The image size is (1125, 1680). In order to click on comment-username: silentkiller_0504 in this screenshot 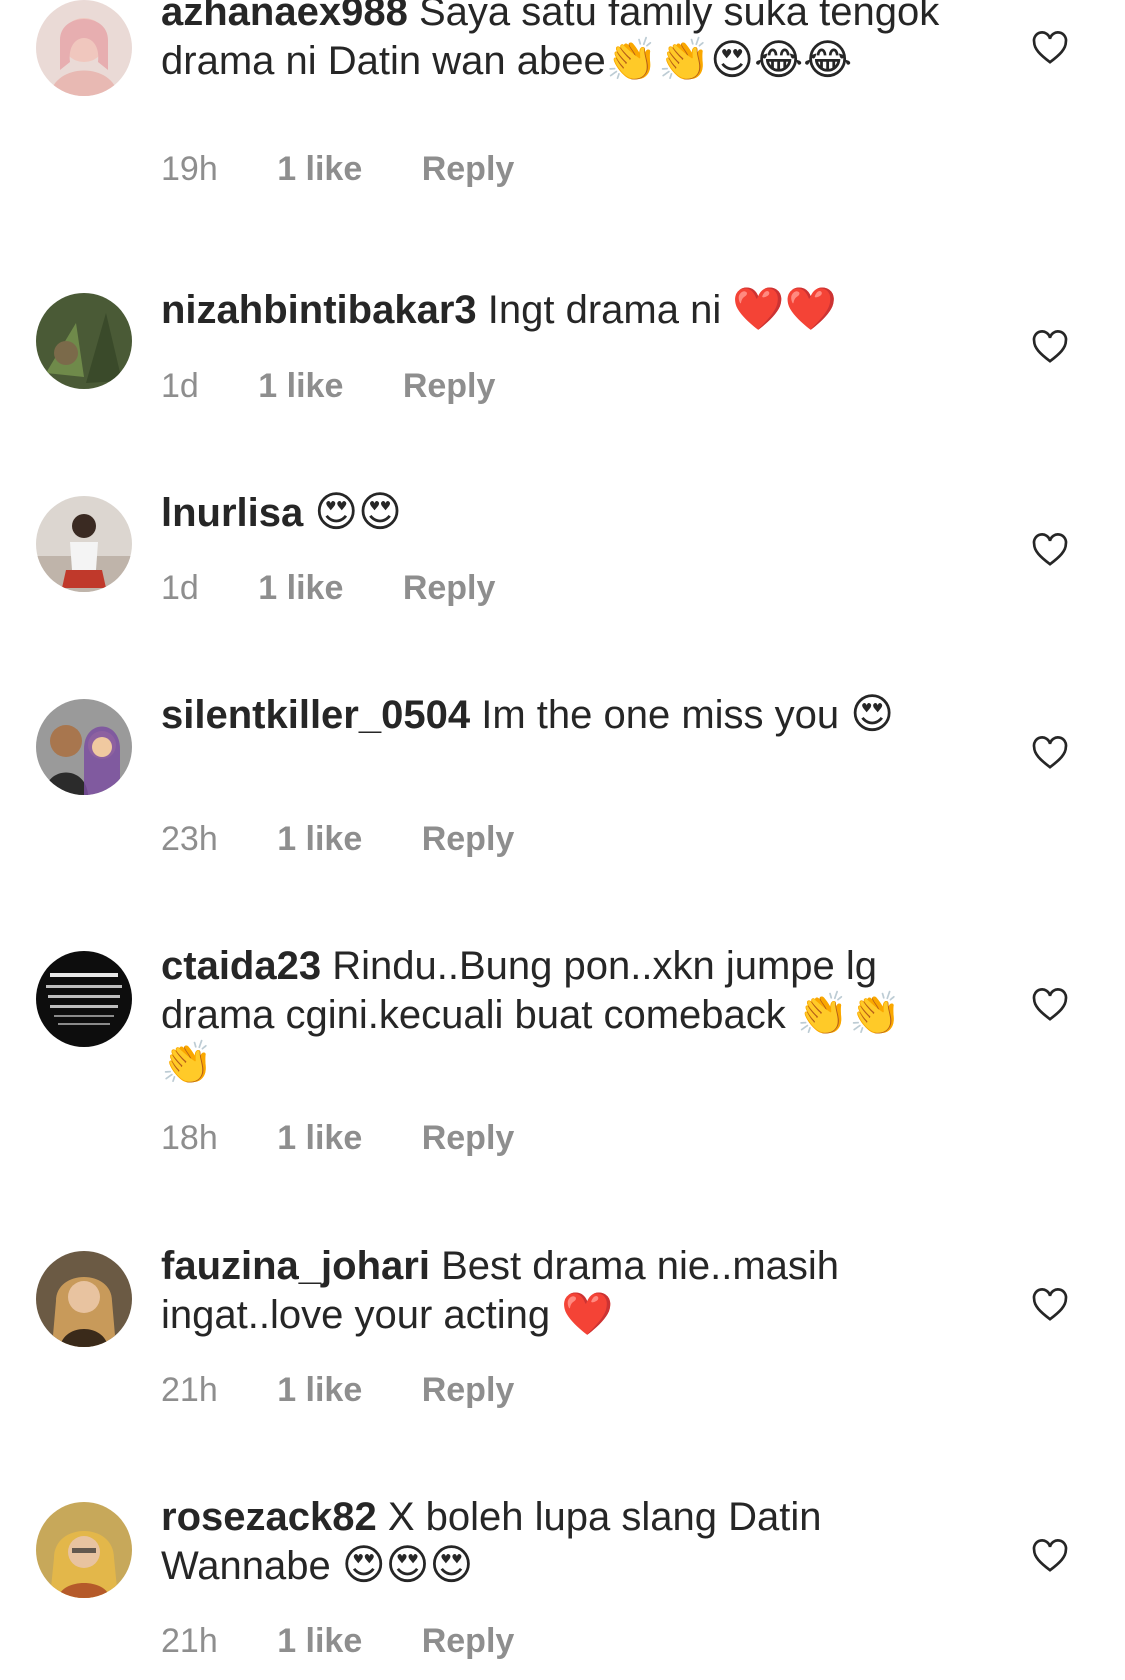, I will do `click(315, 715)`.